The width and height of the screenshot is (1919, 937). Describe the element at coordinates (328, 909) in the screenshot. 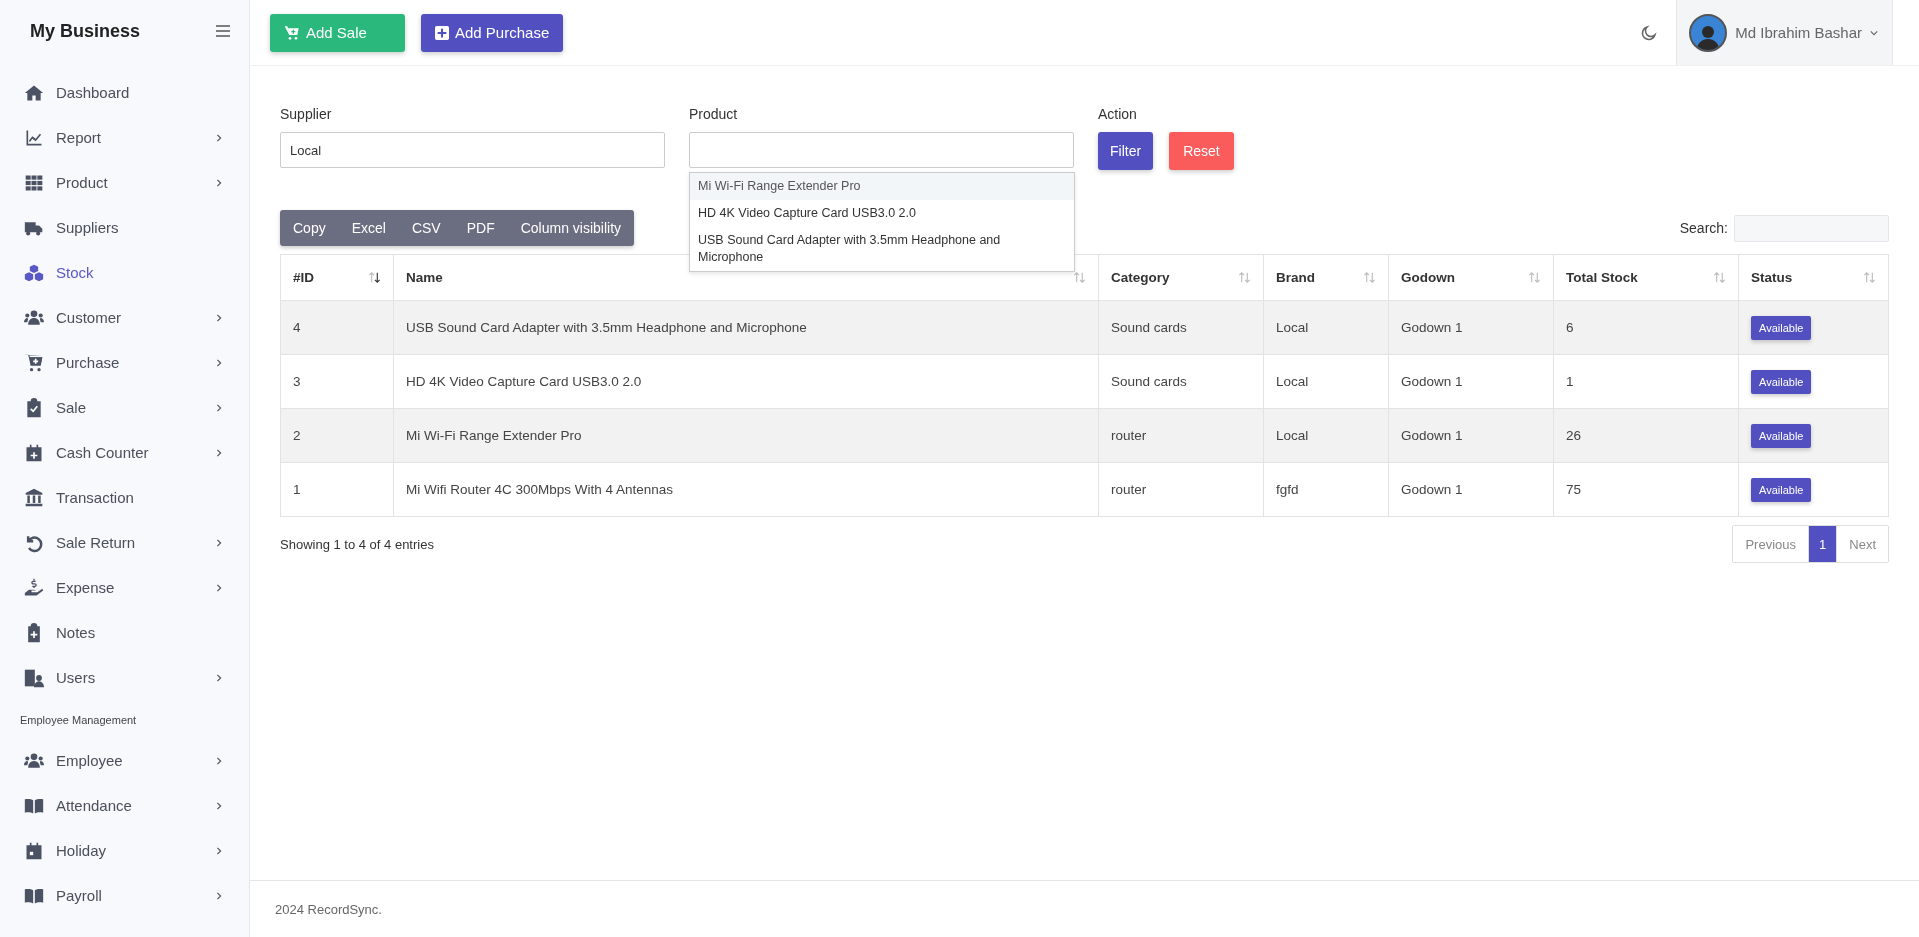

I see `footer-text: 2024 RecordSync.` at that location.